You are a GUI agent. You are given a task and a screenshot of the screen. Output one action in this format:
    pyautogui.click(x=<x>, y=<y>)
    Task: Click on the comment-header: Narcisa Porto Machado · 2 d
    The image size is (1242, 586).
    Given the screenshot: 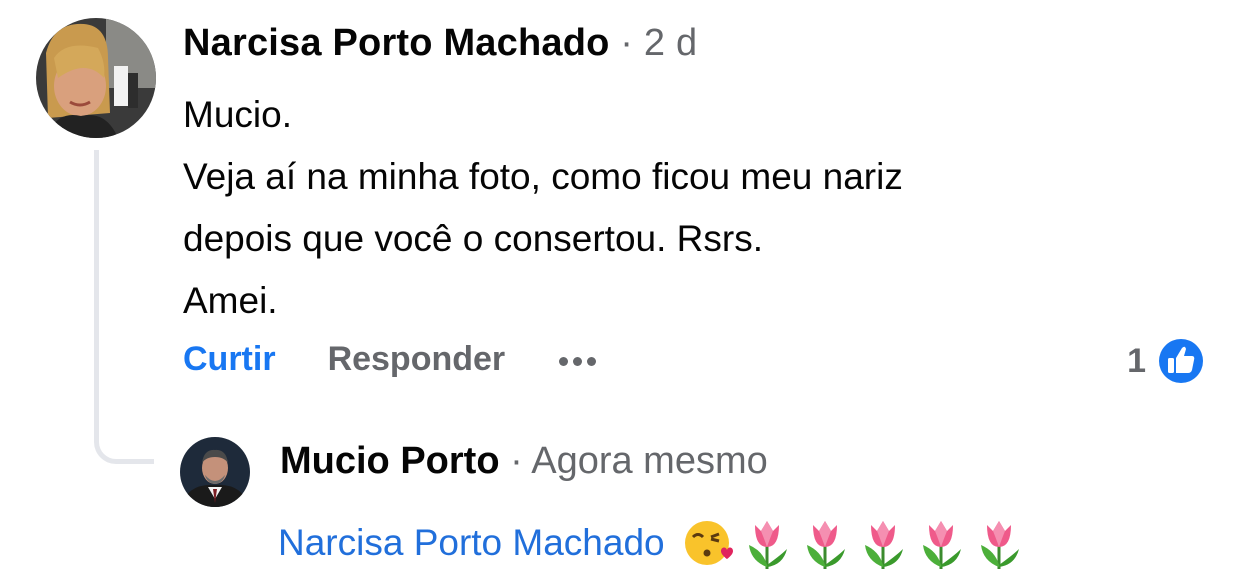 What is the action you would take?
    pyautogui.click(x=440, y=43)
    